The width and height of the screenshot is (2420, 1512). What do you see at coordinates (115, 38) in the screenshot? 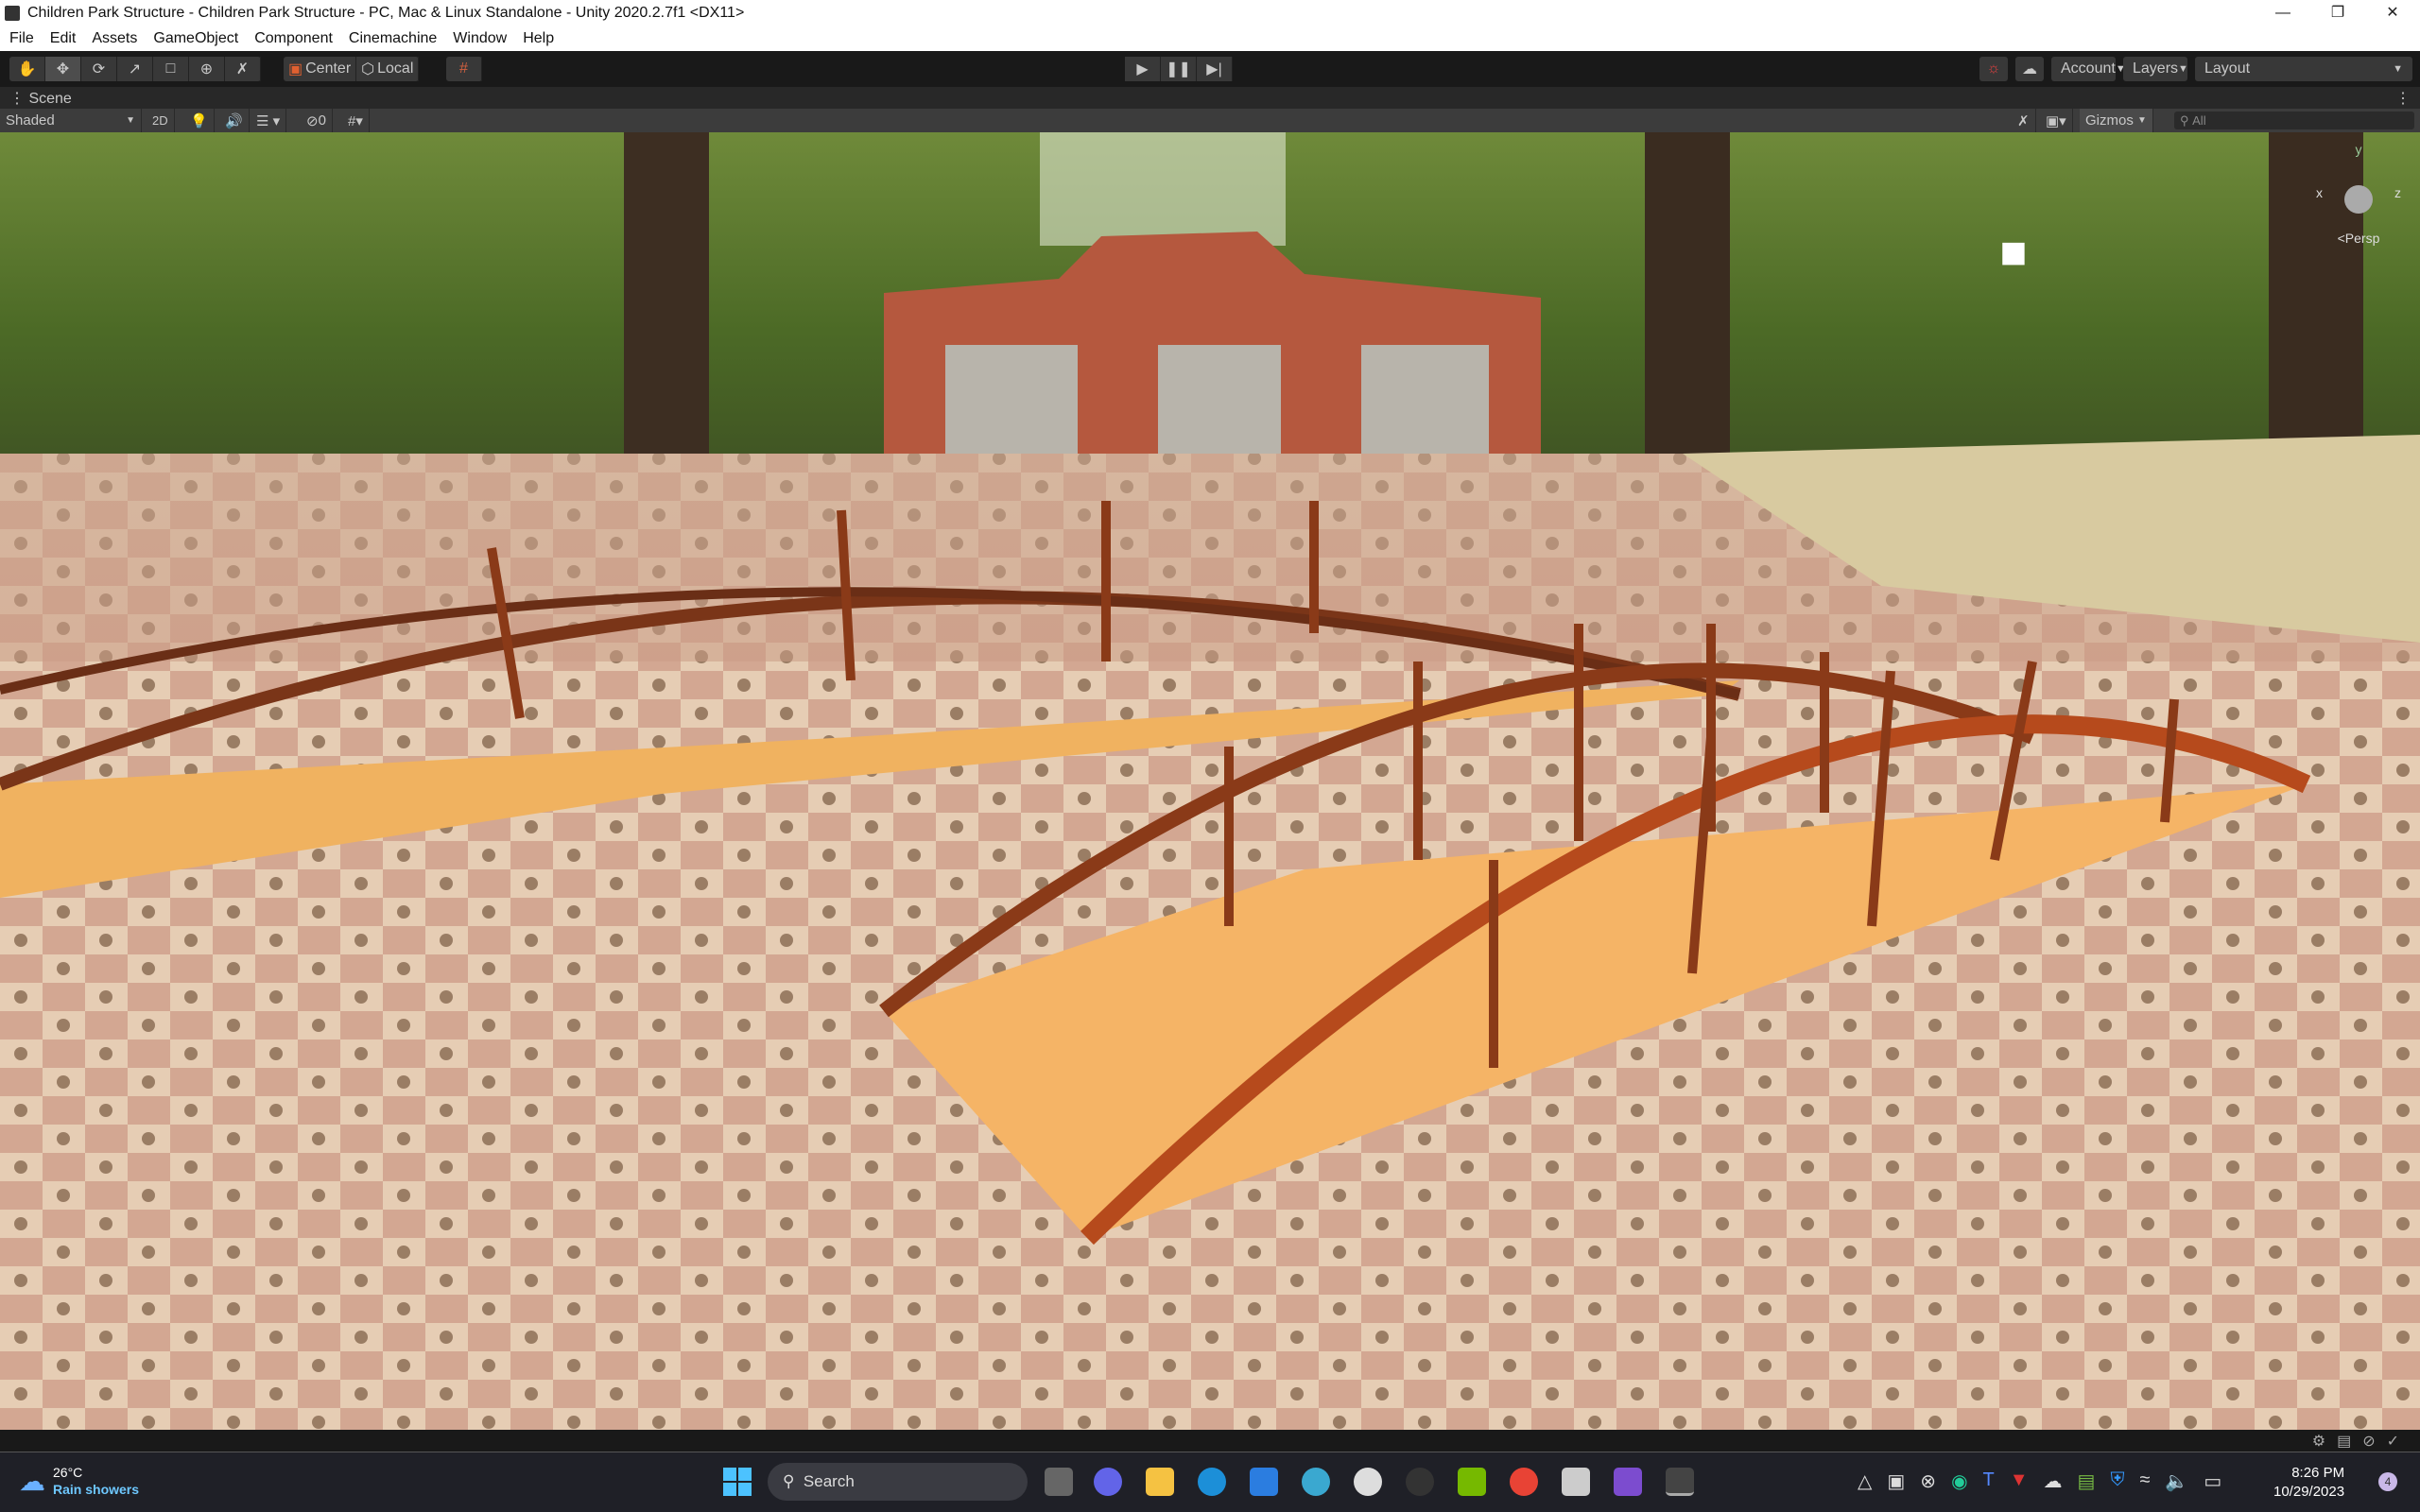
I see `menu-assets: Assets` at bounding box center [115, 38].